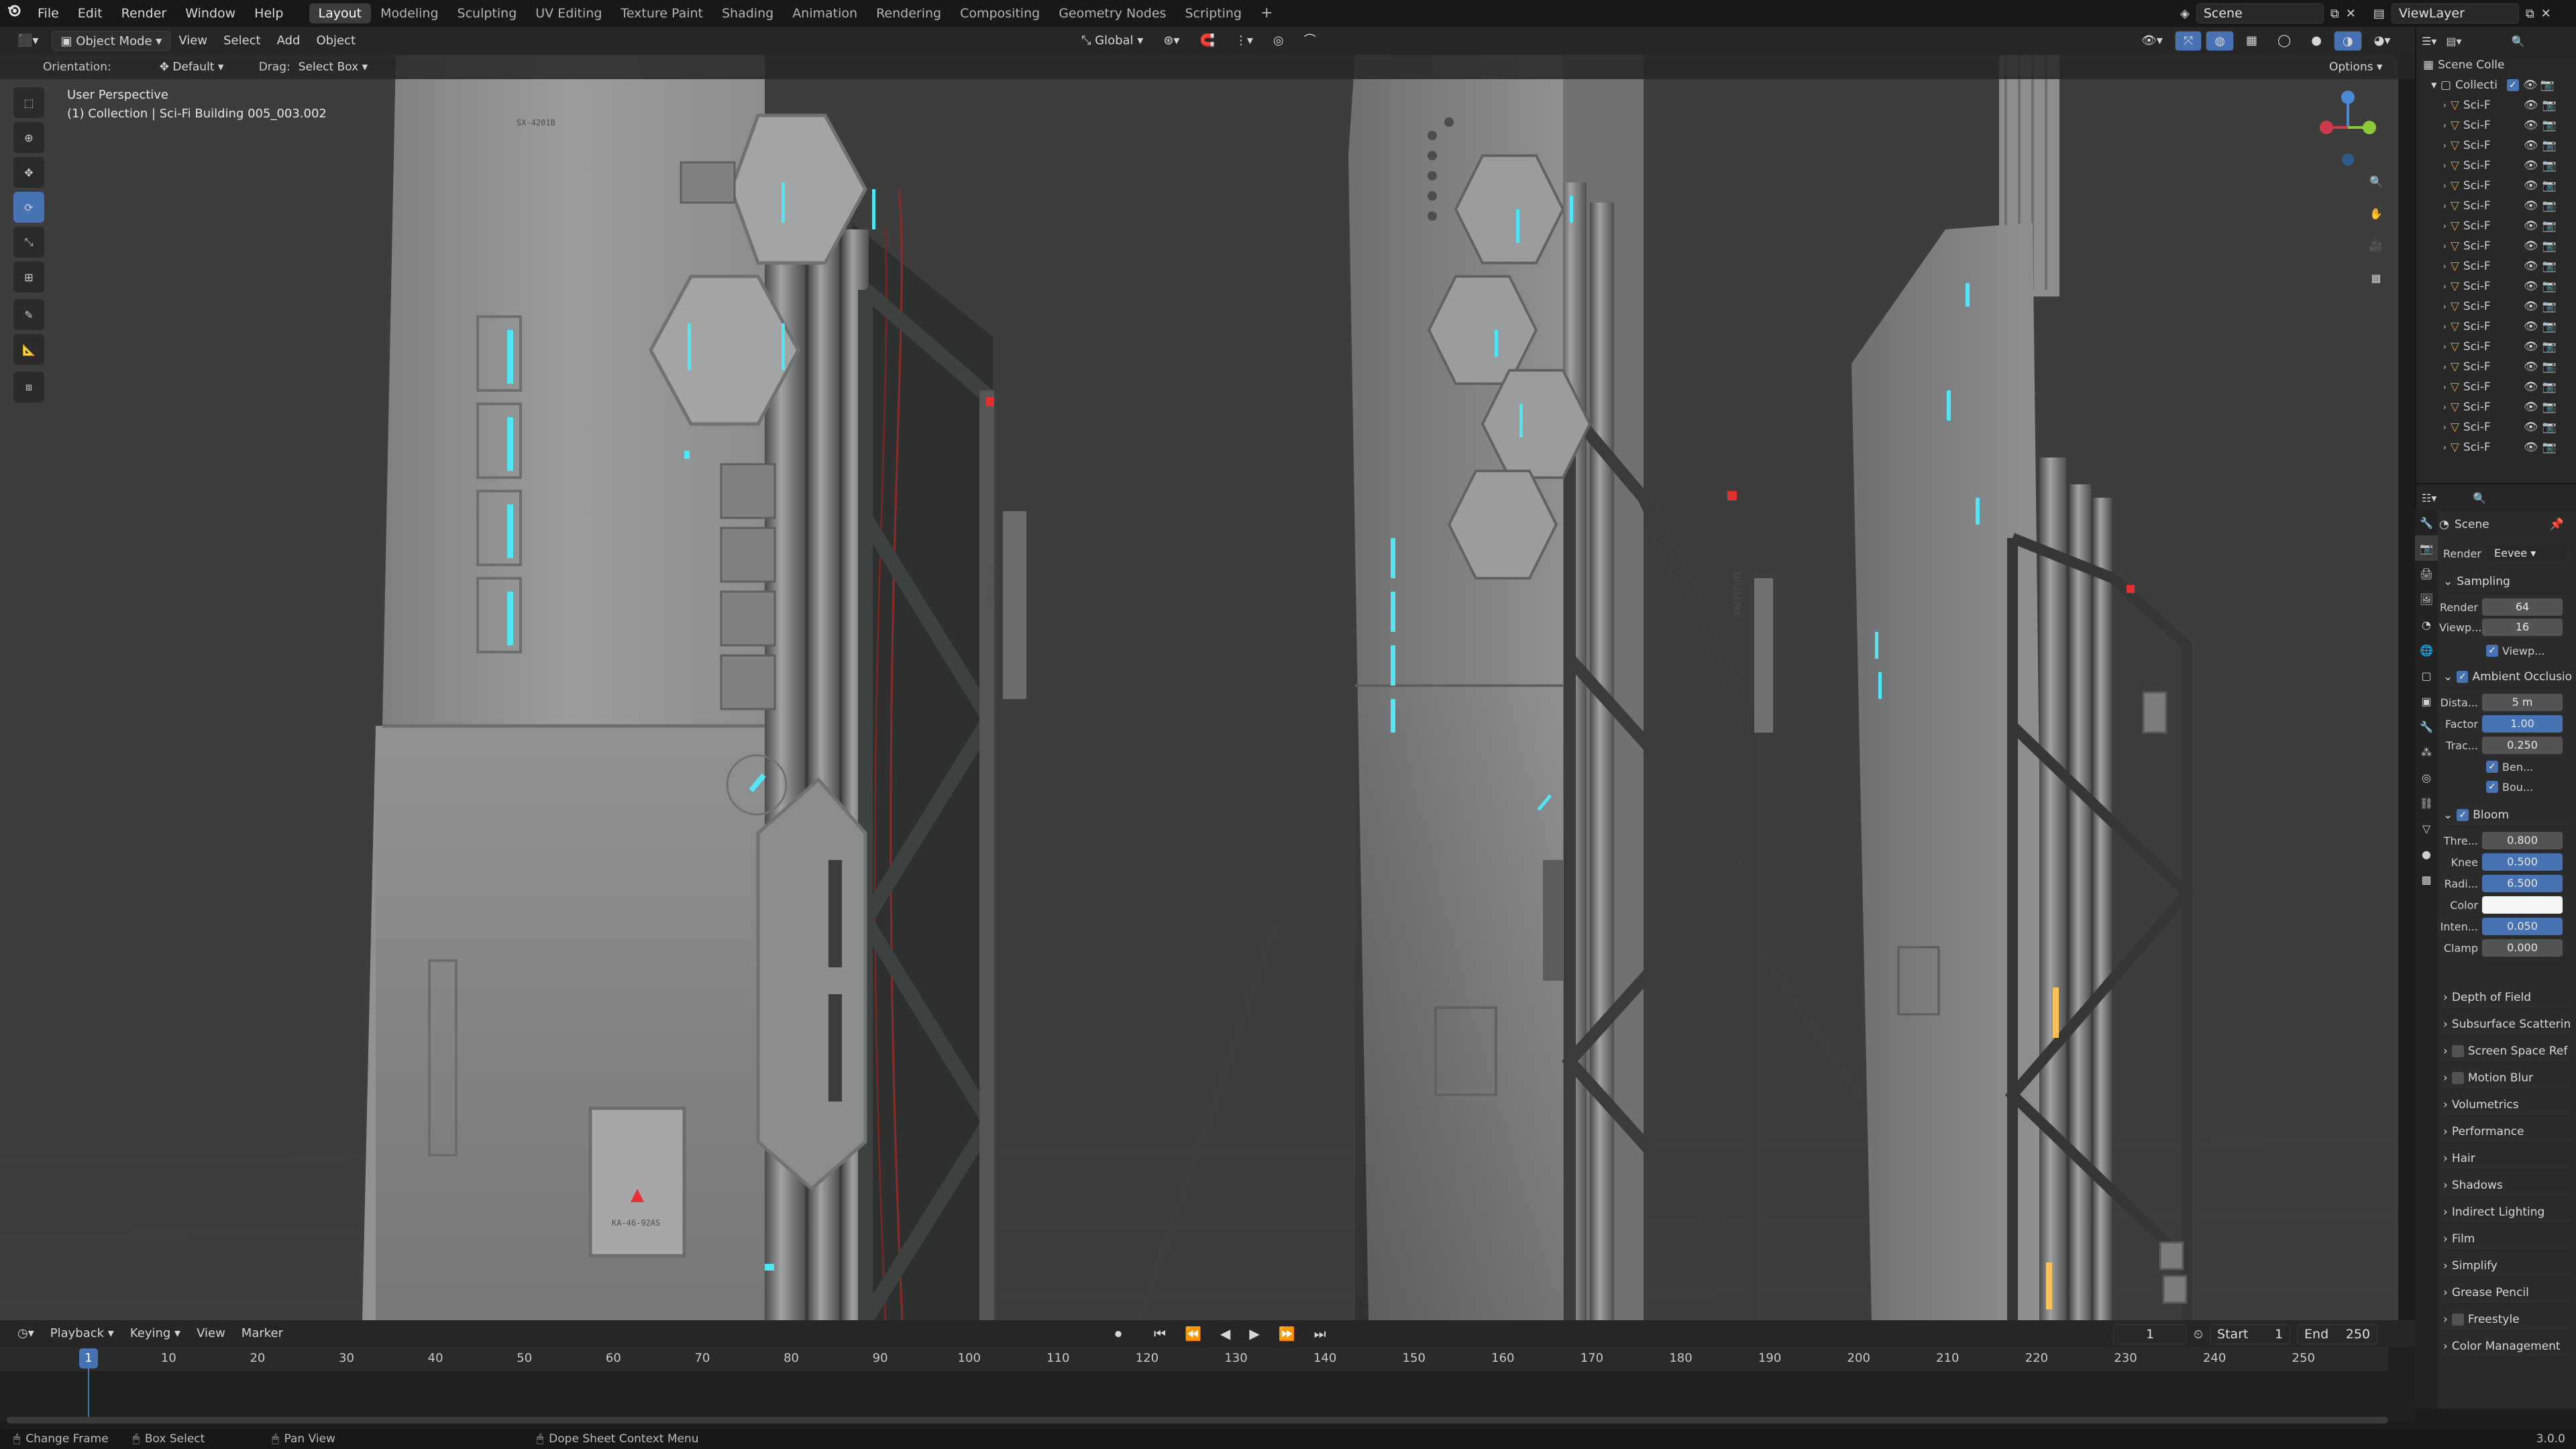 This screenshot has width=2576, height=1449. Describe the element at coordinates (2522, 905) in the screenshot. I see `bloom-color-swatch` at that location.